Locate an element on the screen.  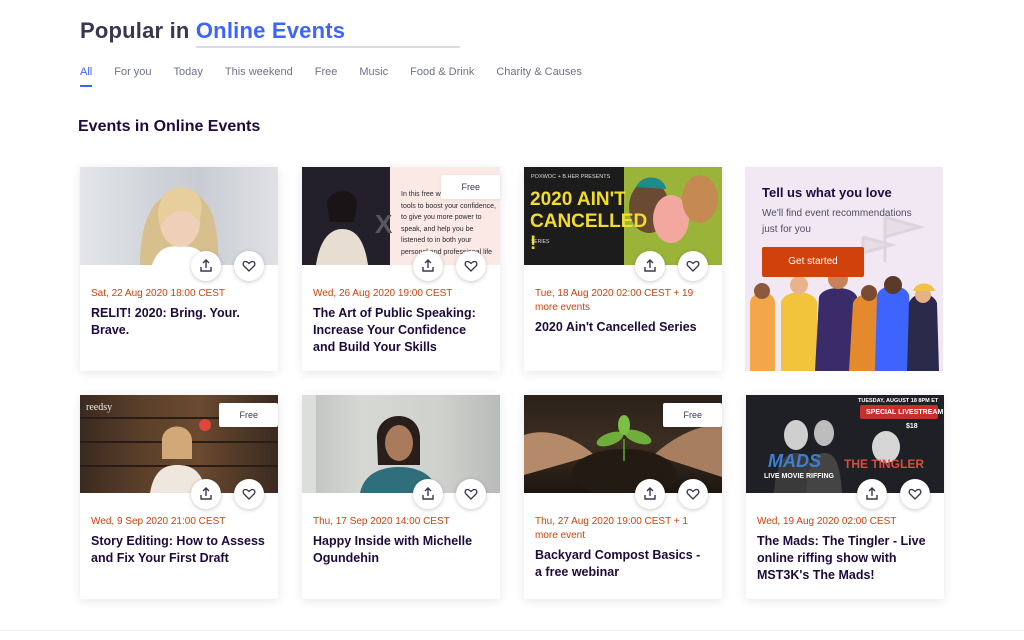
event-date: Wed, 9 Sep 2020 21:00 CEST is located at coordinates (158, 521).